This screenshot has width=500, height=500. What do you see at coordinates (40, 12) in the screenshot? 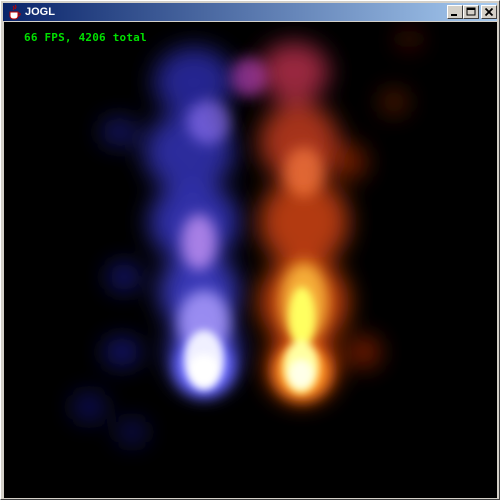
I see `window-title: JOGL` at bounding box center [40, 12].